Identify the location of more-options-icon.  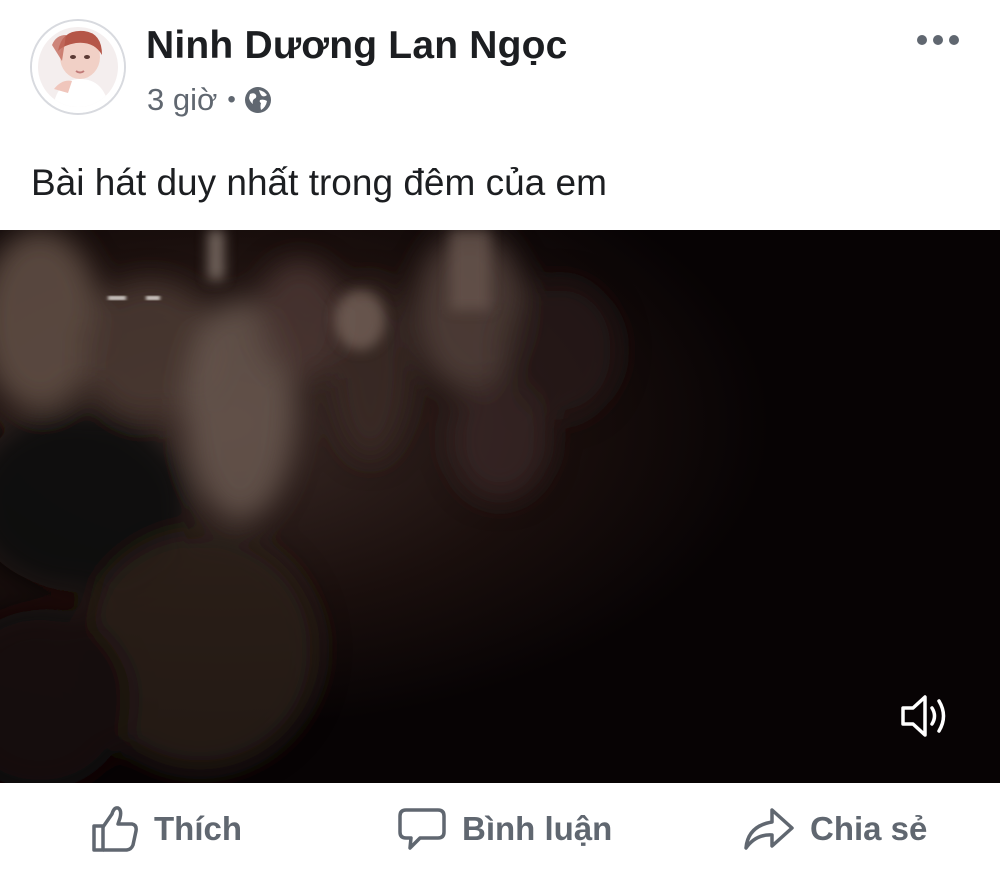
(938, 40).